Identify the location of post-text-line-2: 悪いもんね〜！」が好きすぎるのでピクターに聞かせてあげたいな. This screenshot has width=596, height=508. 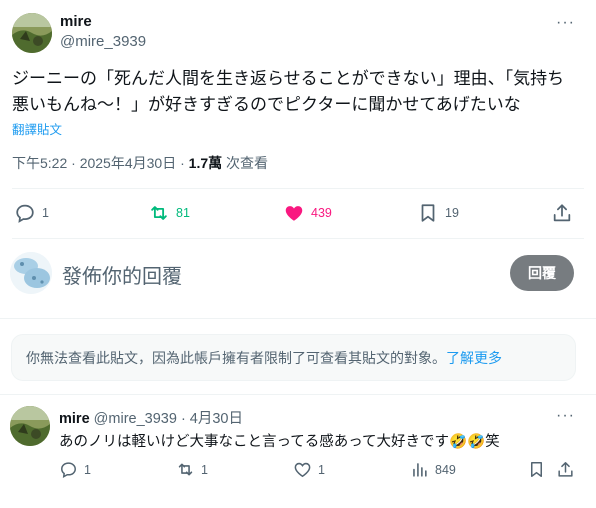
(266, 104).